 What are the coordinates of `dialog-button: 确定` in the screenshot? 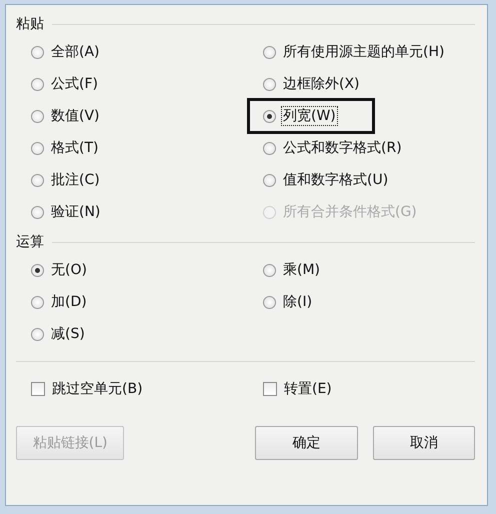 It's located at (306, 443).